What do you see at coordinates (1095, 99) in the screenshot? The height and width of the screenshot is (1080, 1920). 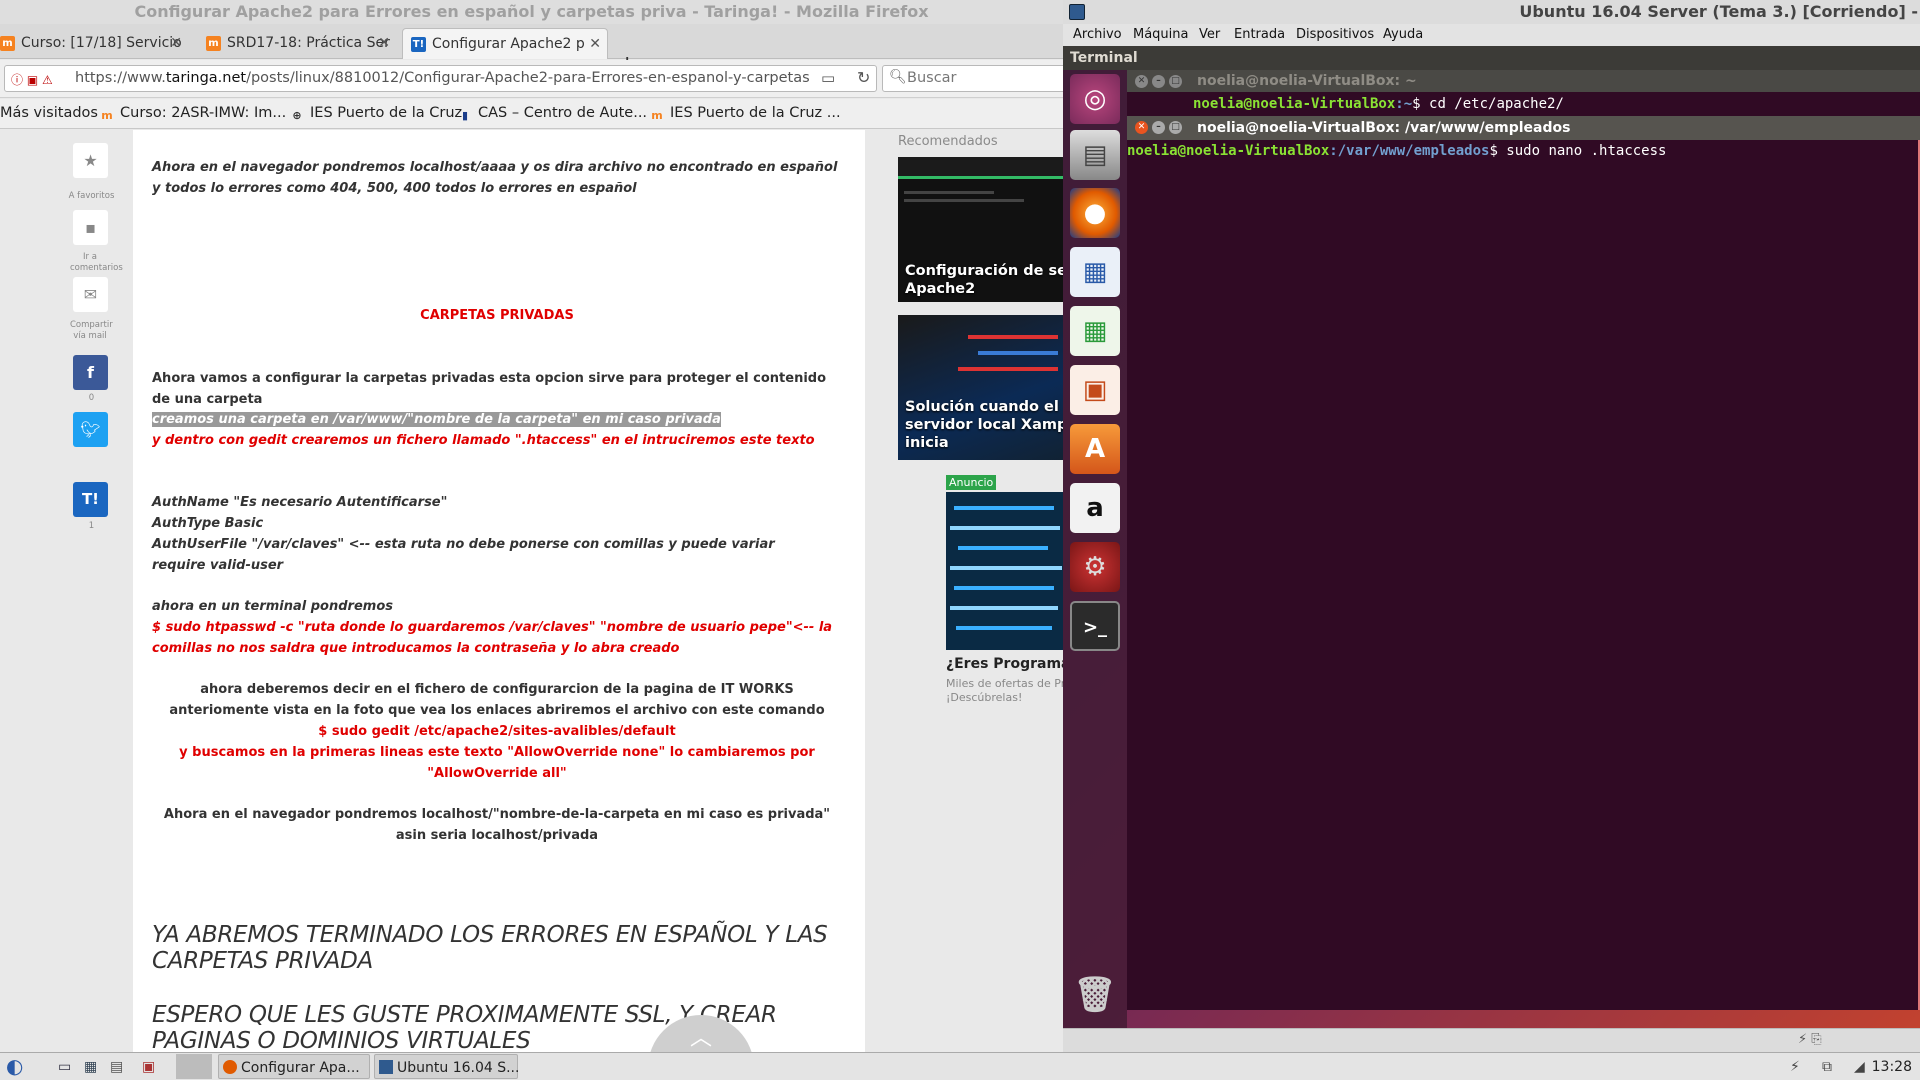 I see `ubuntu-dash-icon: ◎` at bounding box center [1095, 99].